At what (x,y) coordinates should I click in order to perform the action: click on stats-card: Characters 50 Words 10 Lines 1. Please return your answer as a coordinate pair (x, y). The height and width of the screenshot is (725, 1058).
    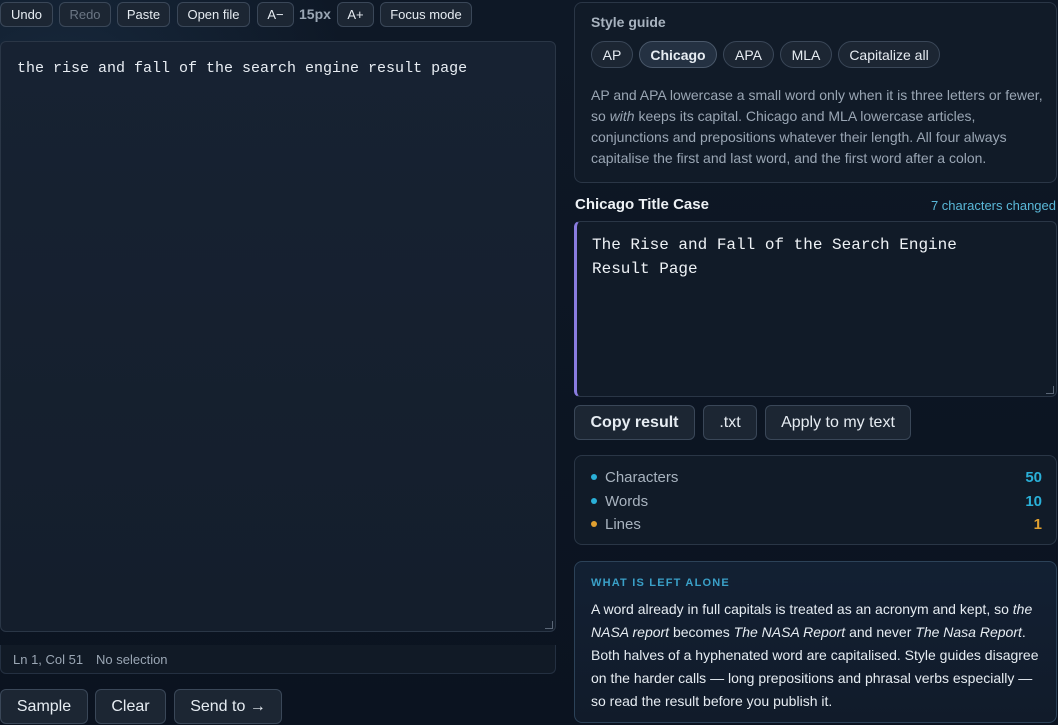
    Looking at the image, I should click on (815, 500).